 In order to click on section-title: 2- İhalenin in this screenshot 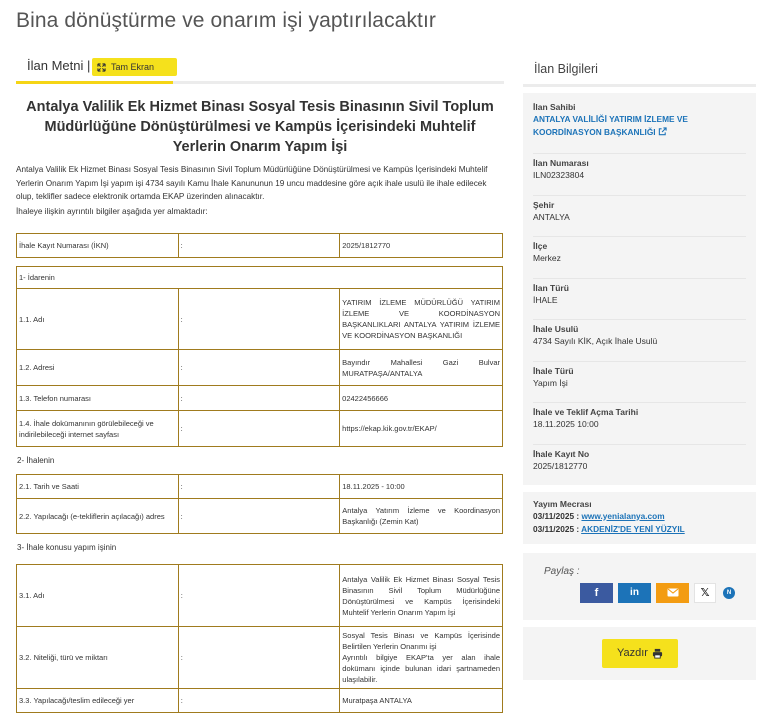, I will do `click(36, 460)`.